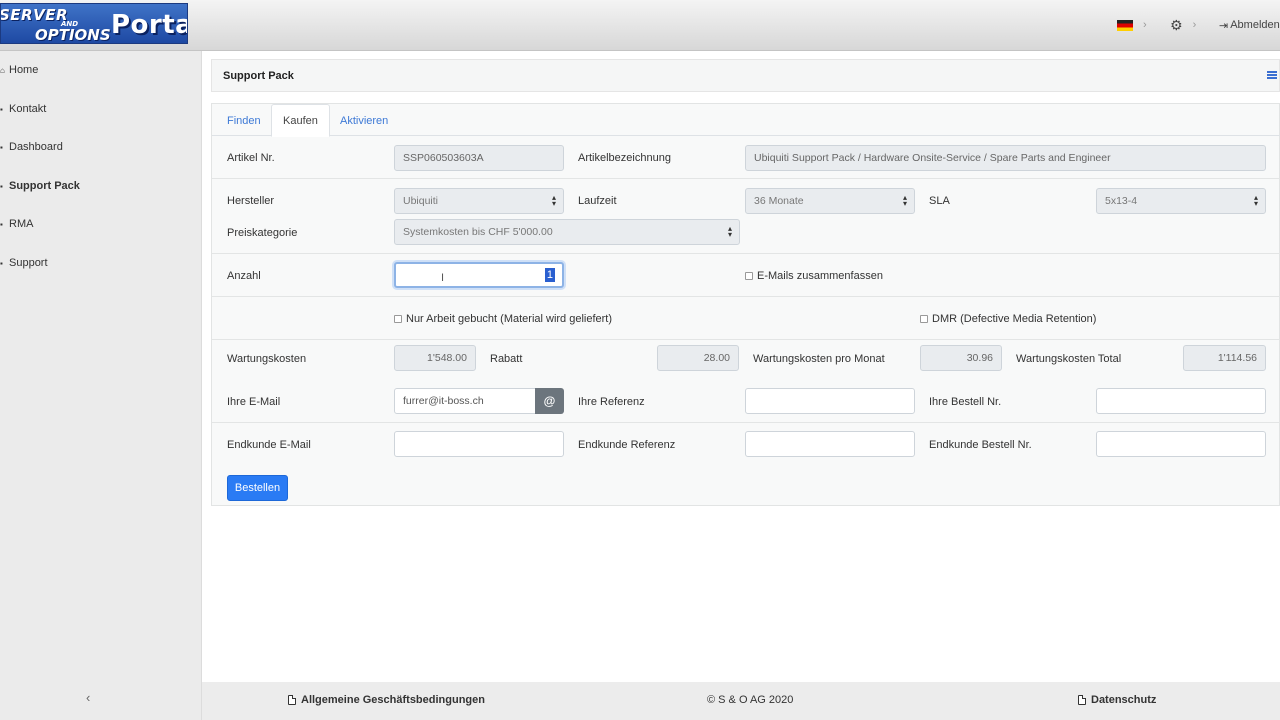  Describe the element at coordinates (479, 275) in the screenshot. I see `anzahl-input: I 1` at that location.